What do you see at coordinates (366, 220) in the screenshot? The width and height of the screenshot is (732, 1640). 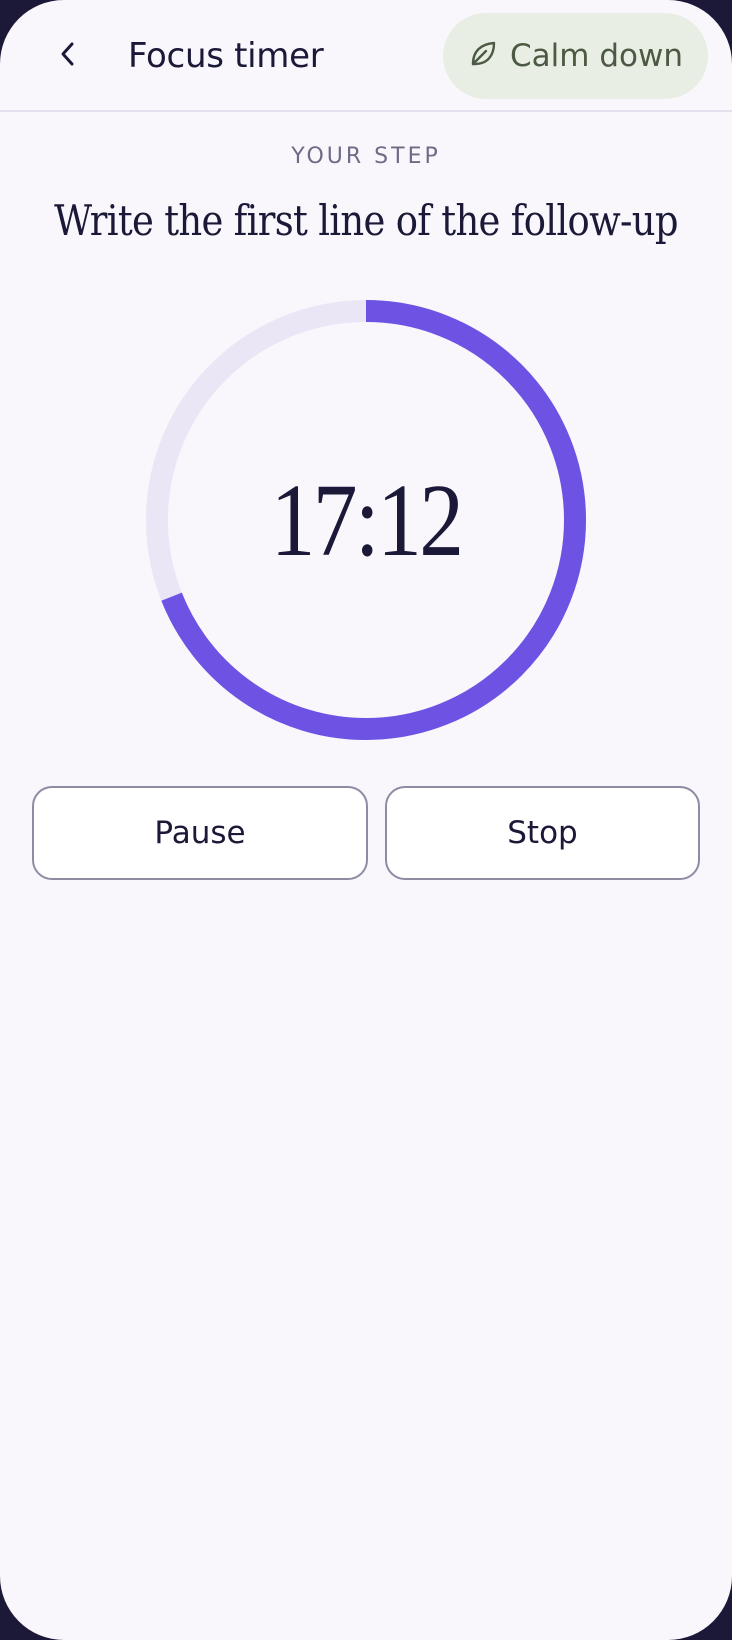 I see `step-title: Write the first line of the follow-up` at bounding box center [366, 220].